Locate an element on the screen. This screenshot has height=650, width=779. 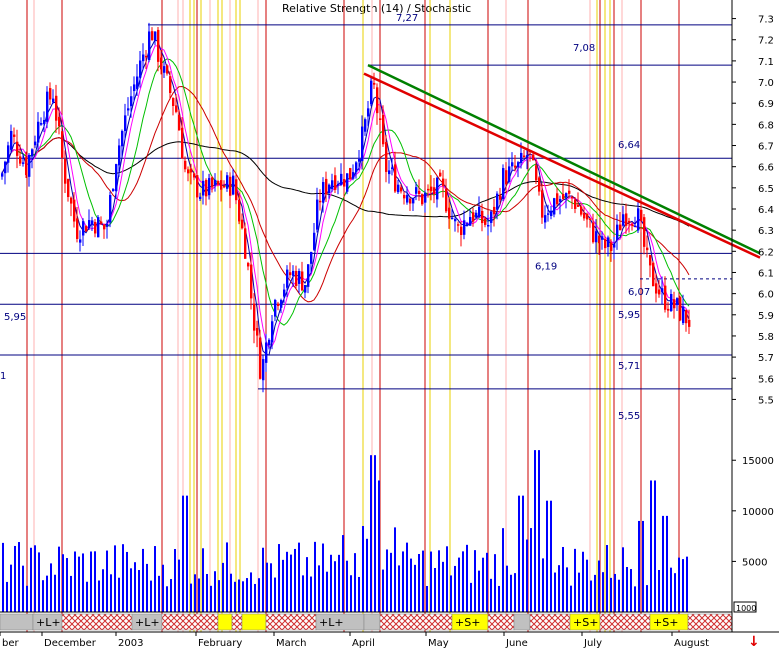
x-tick-label: July is located at coordinates (592, 643).